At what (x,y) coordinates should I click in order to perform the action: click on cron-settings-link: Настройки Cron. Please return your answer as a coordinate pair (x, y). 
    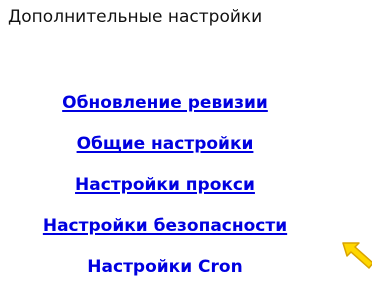
    Looking at the image, I should click on (164, 267).